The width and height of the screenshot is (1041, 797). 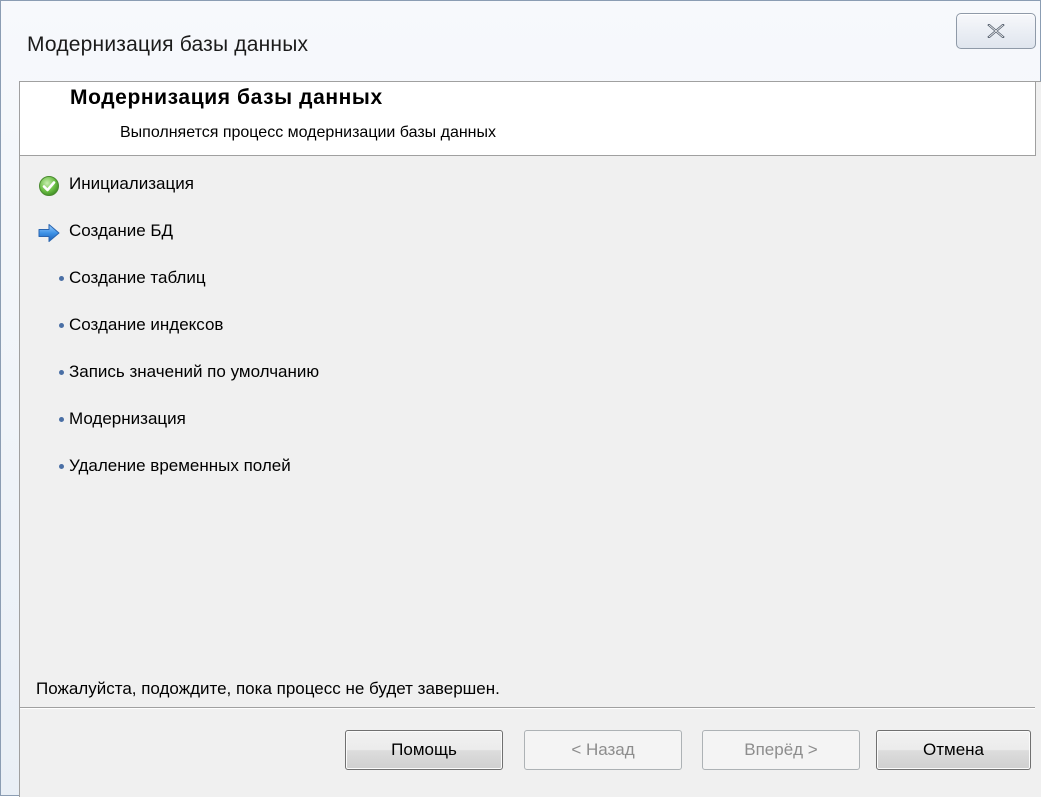 I want to click on step-remove-temp-fields: Удаление временных полей, so click(x=420, y=467).